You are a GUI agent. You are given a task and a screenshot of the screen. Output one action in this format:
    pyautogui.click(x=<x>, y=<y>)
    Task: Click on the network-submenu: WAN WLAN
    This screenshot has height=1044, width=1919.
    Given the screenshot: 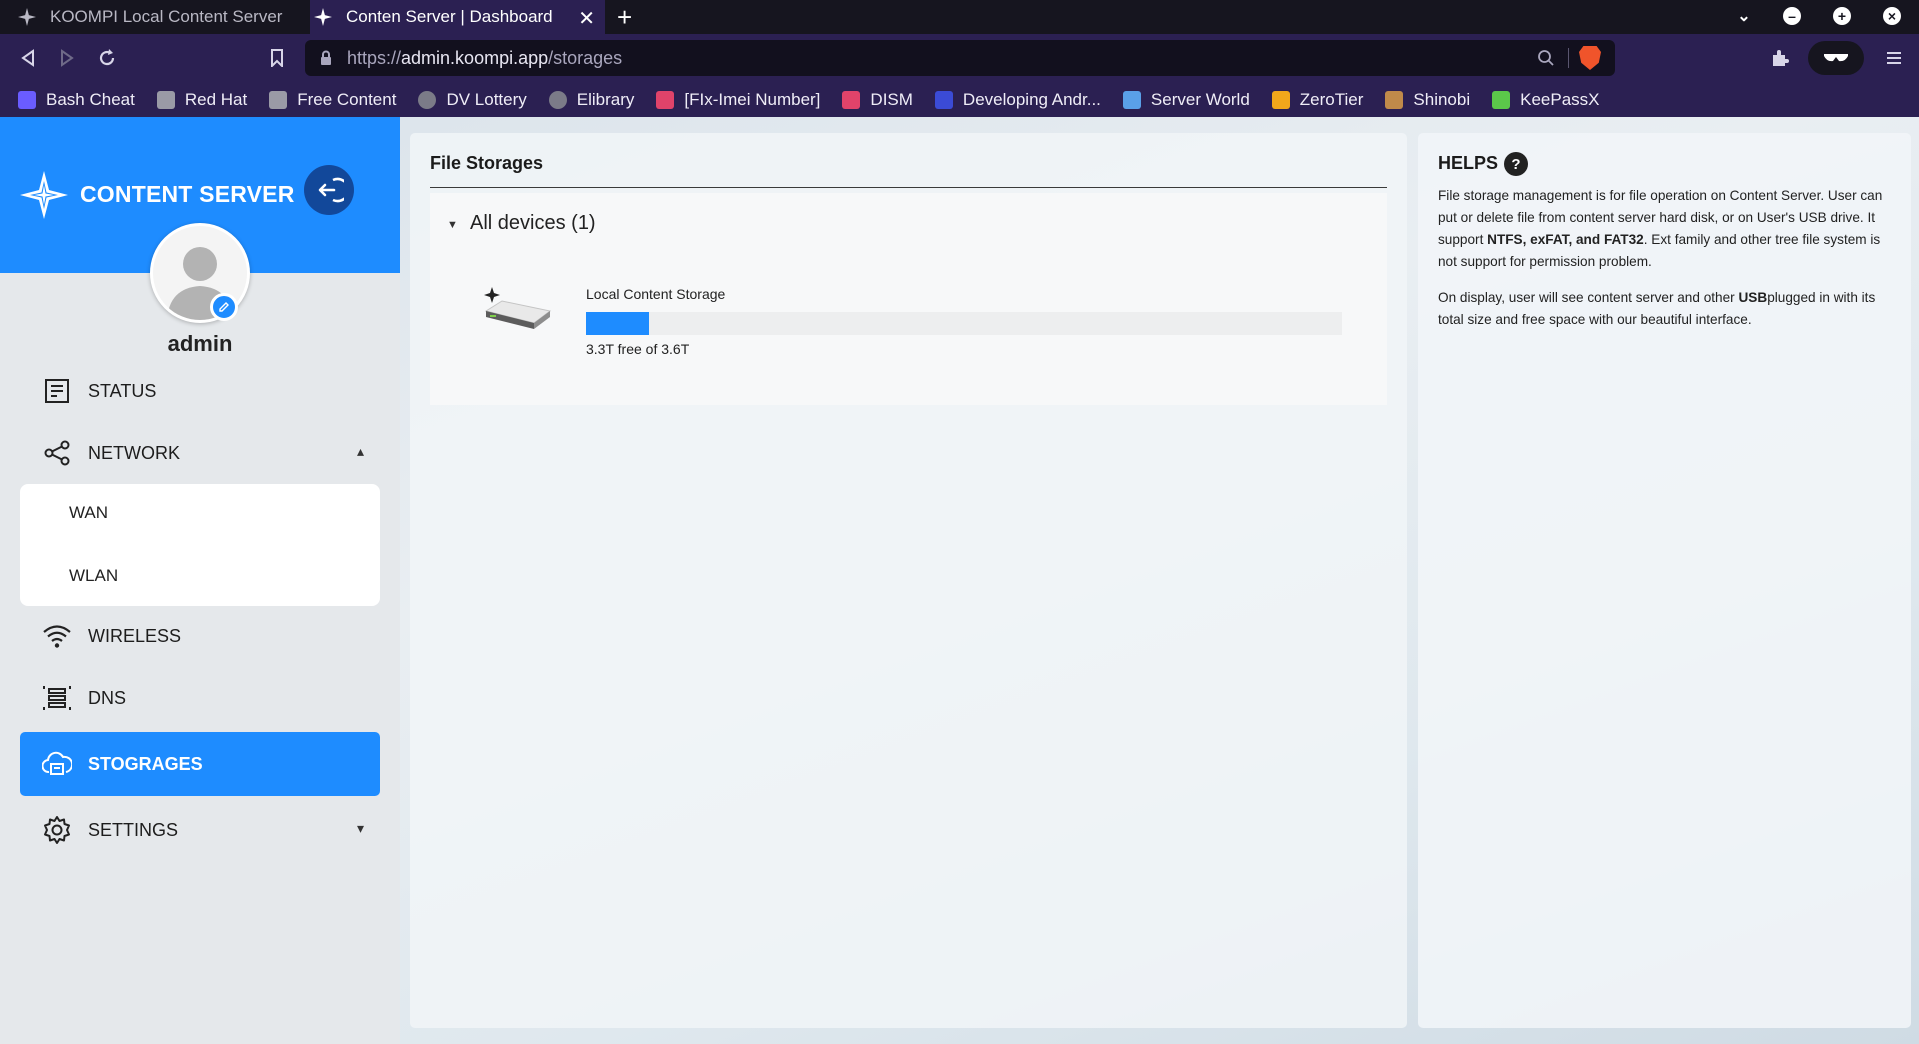 What is the action you would take?
    pyautogui.click(x=200, y=545)
    